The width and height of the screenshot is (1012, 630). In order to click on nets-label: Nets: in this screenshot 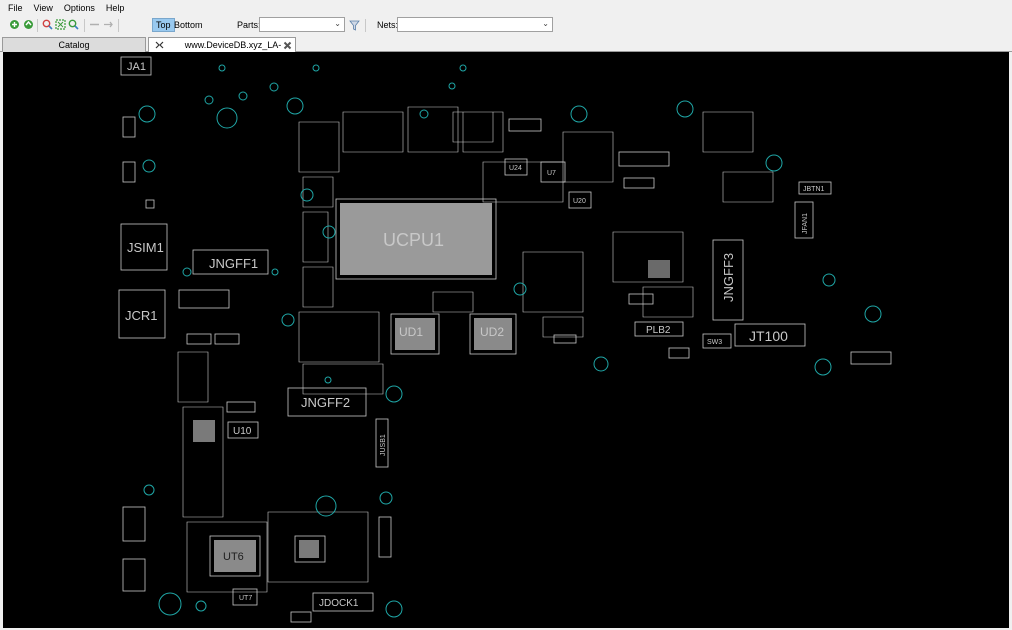, I will do `click(388, 25)`.